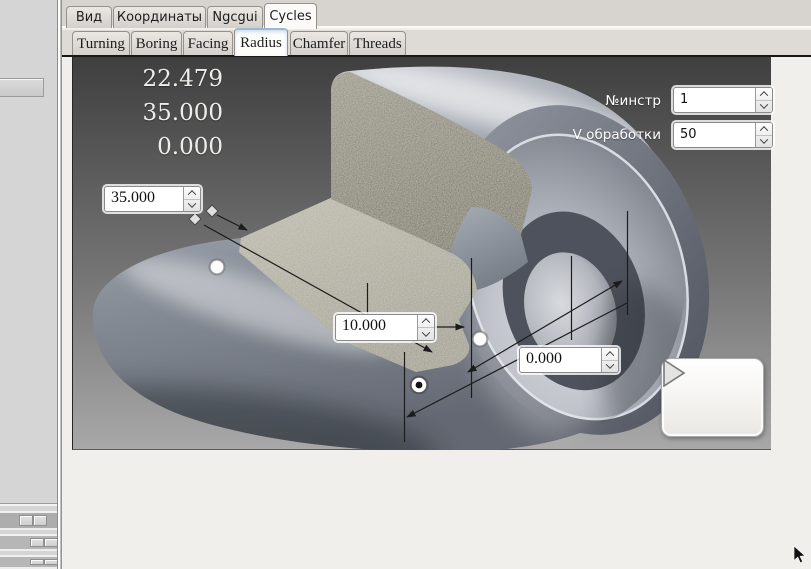  What do you see at coordinates (712, 397) in the screenshot?
I see `run-cycle-button` at bounding box center [712, 397].